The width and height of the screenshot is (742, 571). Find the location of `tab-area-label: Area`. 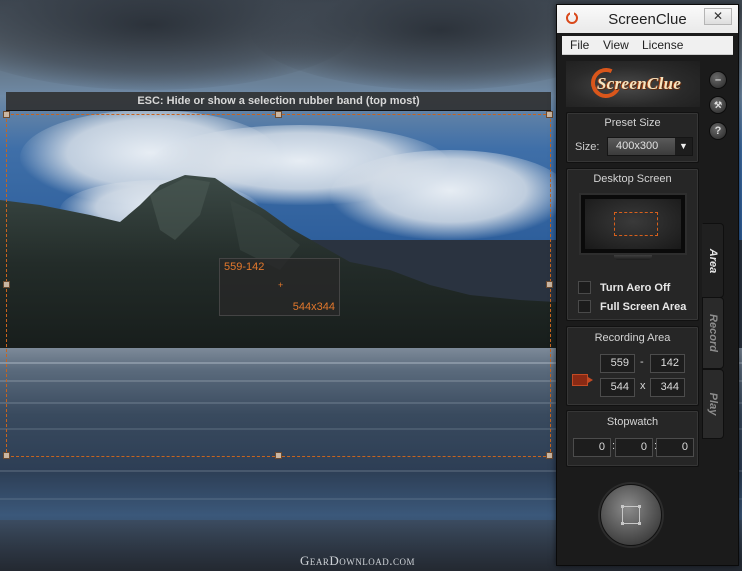

tab-area-label: Area is located at coordinates (713, 260).